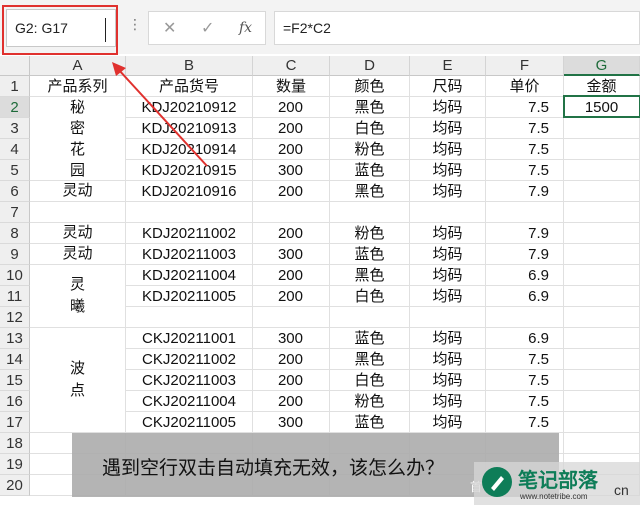 Image resolution: width=640 pixels, height=505 pixels. Describe the element at coordinates (554, 496) in the screenshot. I see `logo-url: www.notetribe.com` at that location.